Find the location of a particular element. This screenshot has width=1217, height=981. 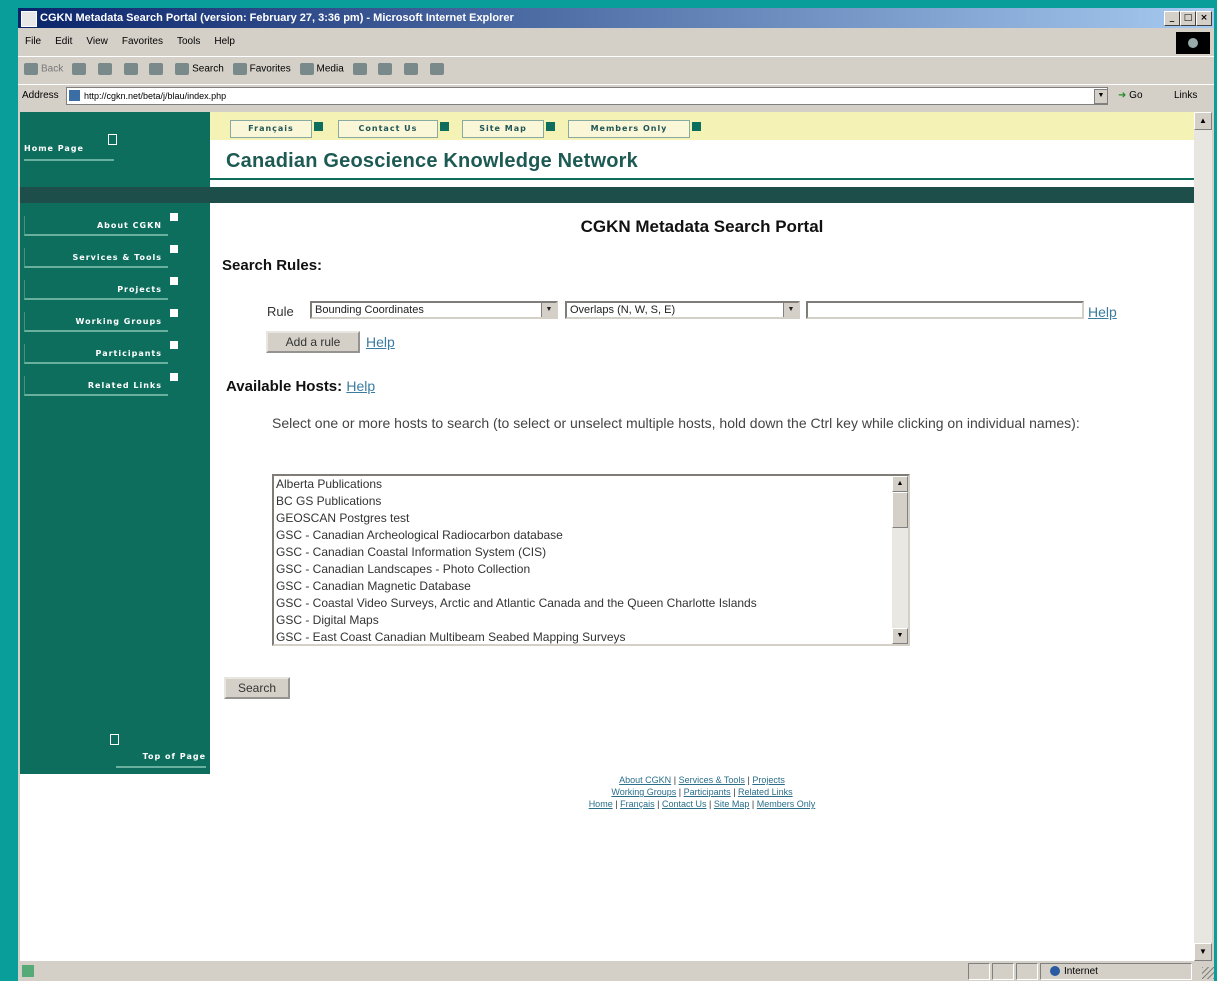

menu-favorites: Favorites is located at coordinates (142, 41).